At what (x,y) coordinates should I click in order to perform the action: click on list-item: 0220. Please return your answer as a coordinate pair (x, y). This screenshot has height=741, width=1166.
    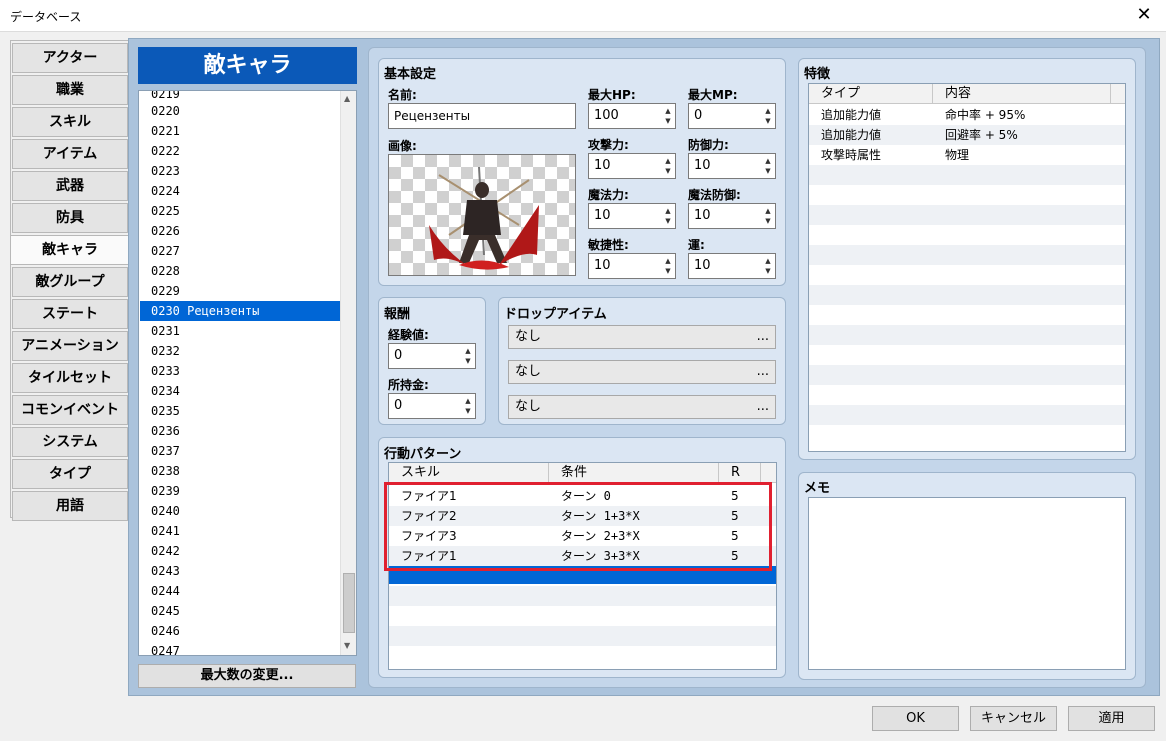
    Looking at the image, I should click on (240, 111).